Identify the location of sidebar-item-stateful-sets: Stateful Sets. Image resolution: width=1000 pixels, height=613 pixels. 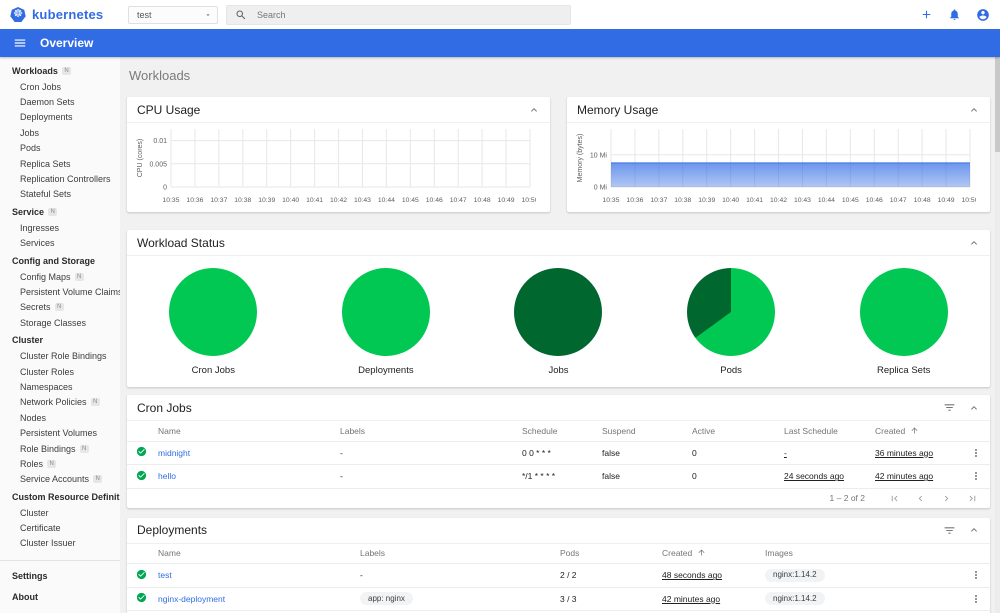
(60, 194).